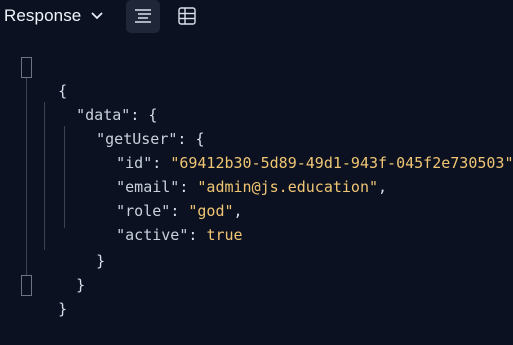 This screenshot has width=513, height=345. Describe the element at coordinates (82, 247) in the screenshot. I see `json-line-getuser-close: }` at that location.